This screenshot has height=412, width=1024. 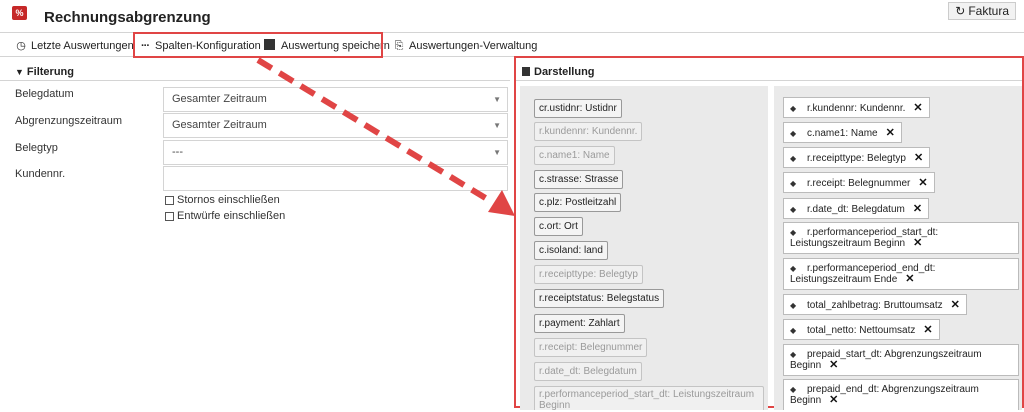 I want to click on selected-column-chip: ◆ c.name1: Name ✕, so click(x=842, y=132).